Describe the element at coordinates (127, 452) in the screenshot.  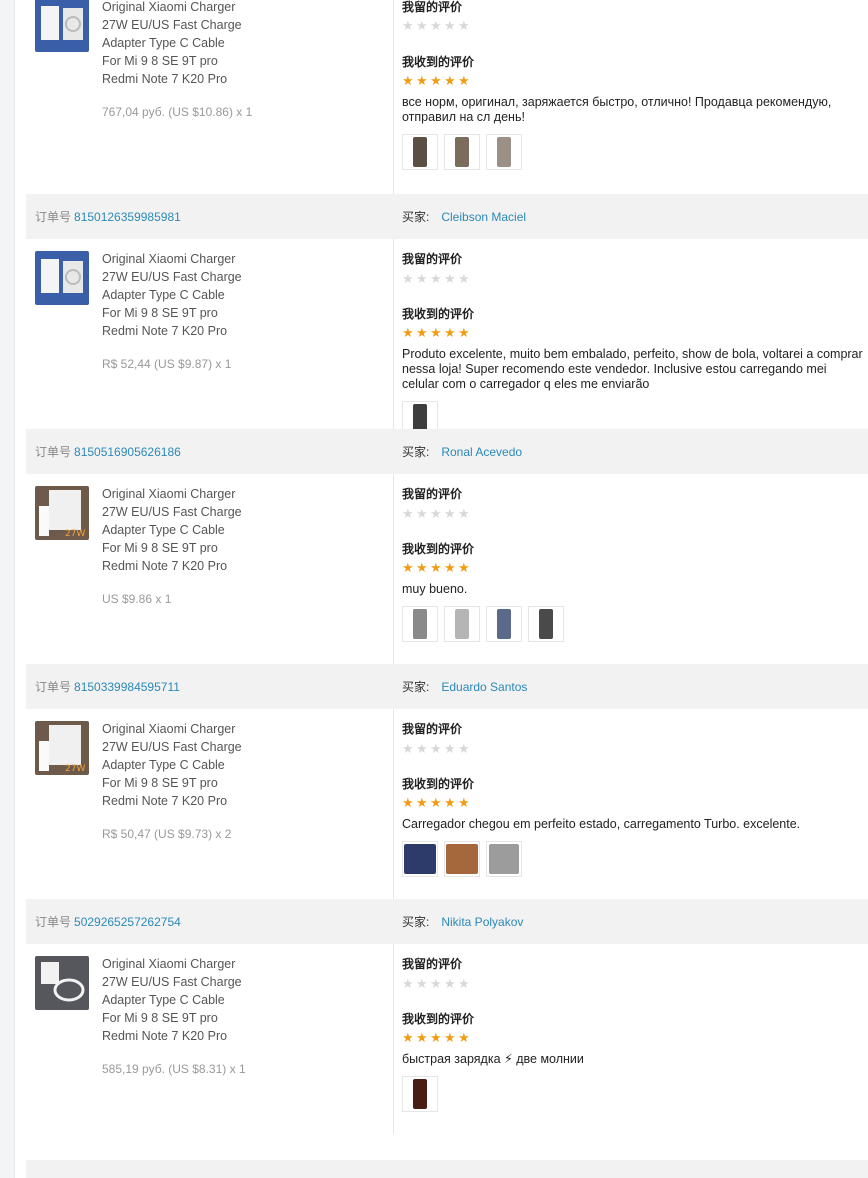
I see `order-number-link: 8150516905626186` at that location.